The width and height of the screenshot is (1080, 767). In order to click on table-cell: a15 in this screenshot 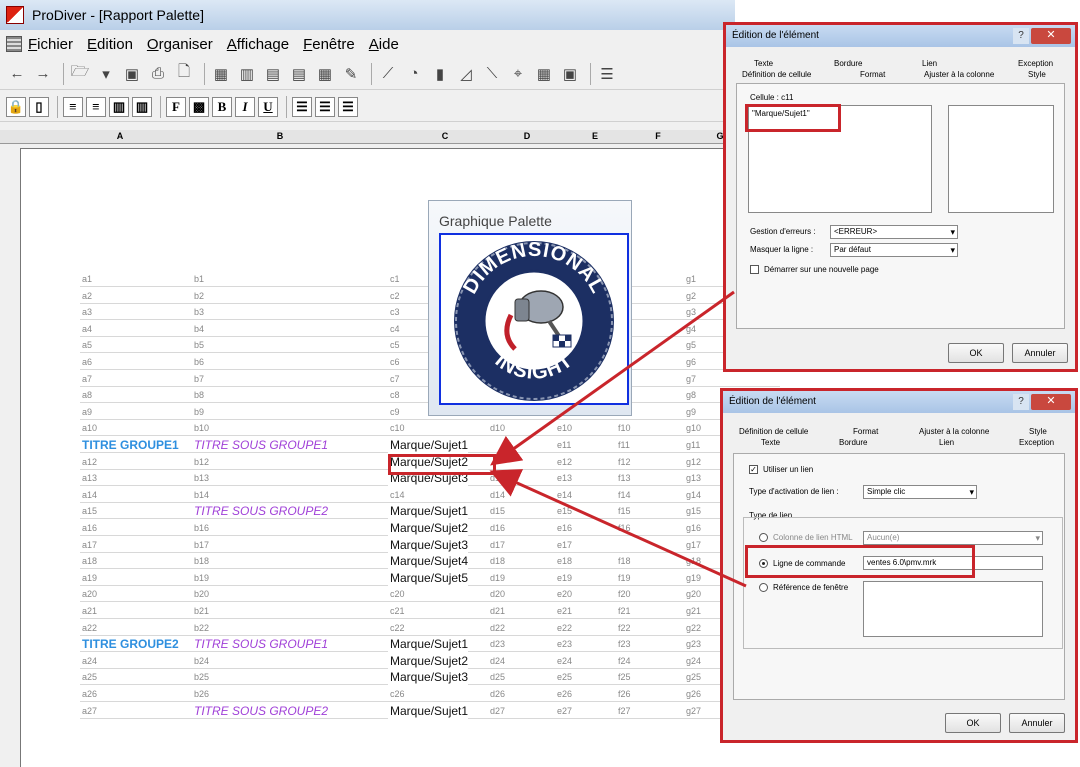, I will do `click(88, 511)`.